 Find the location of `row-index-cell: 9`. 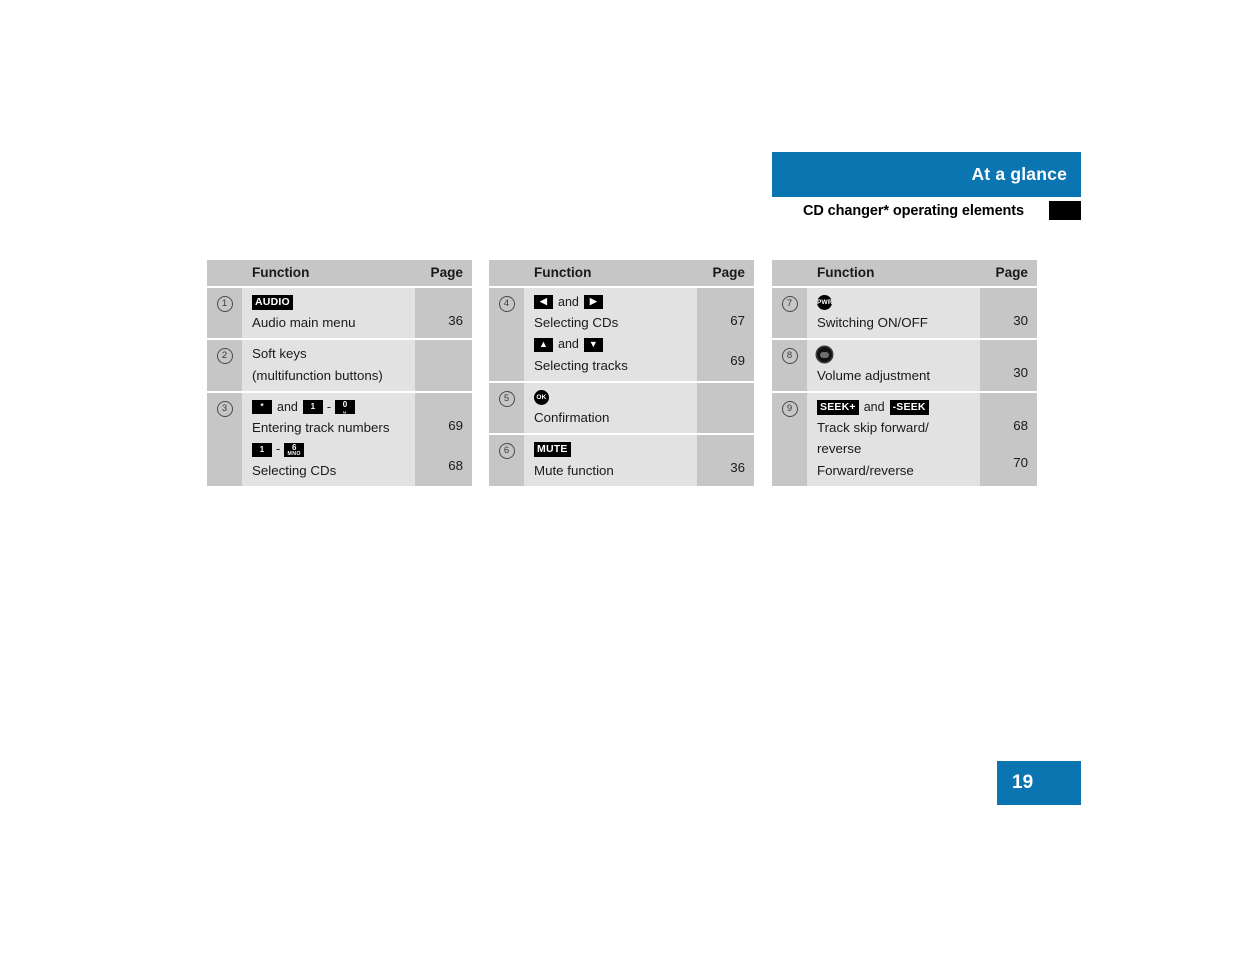

row-index-cell: 9 is located at coordinates (789, 439).